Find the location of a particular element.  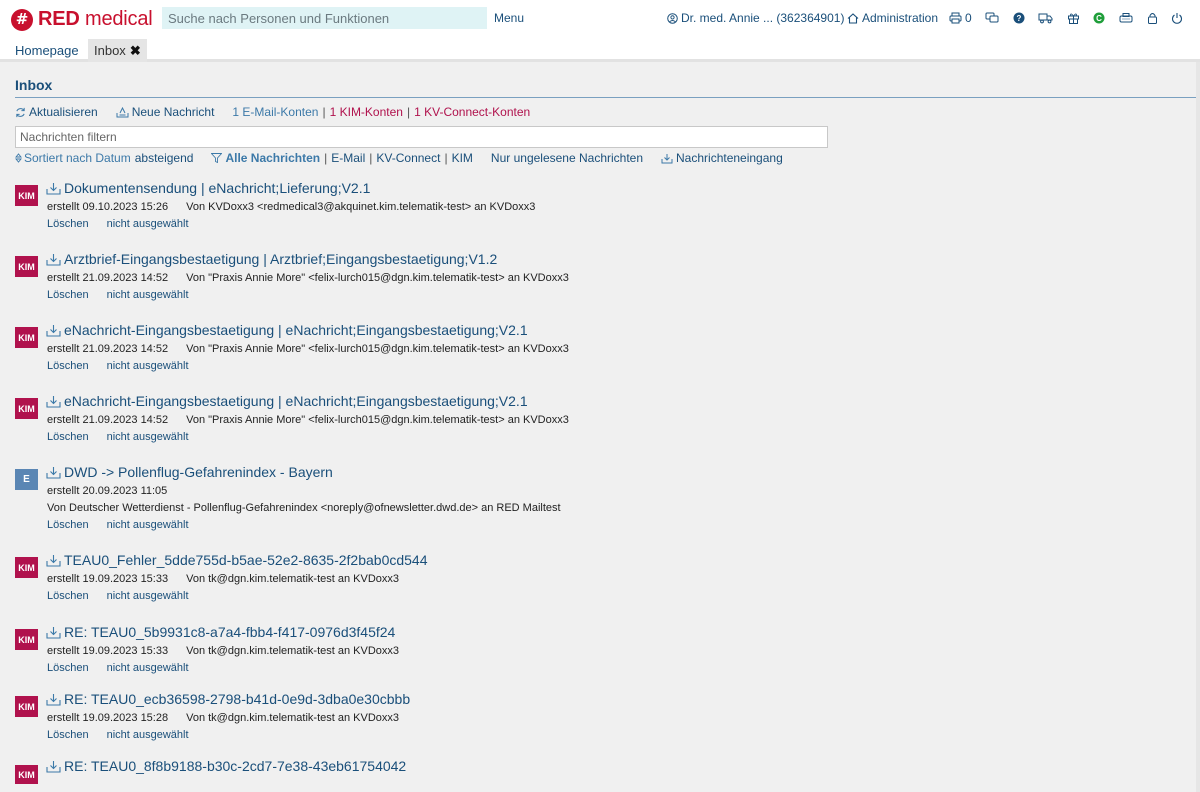

filter-email: E-Mail is located at coordinates (348, 158).